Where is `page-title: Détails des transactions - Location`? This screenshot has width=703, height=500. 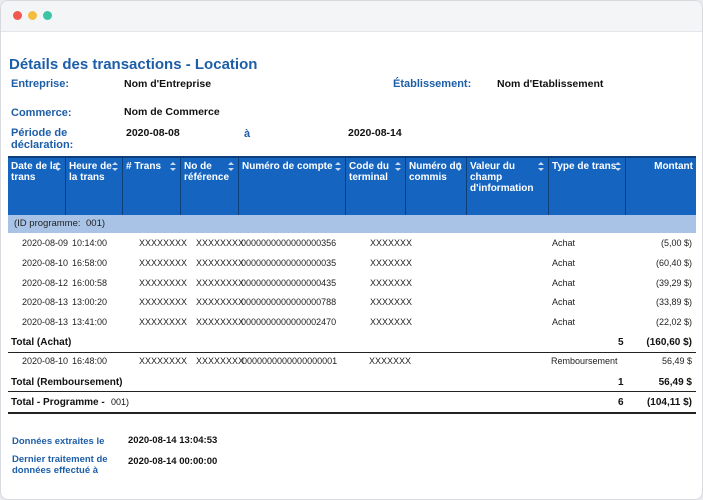
page-title: Détails des transactions - Location is located at coordinates (133, 64).